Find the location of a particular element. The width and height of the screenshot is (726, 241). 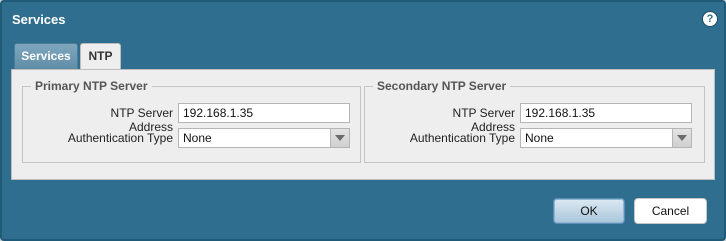

secondary-auth-label: Authentication Type is located at coordinates (462, 138).